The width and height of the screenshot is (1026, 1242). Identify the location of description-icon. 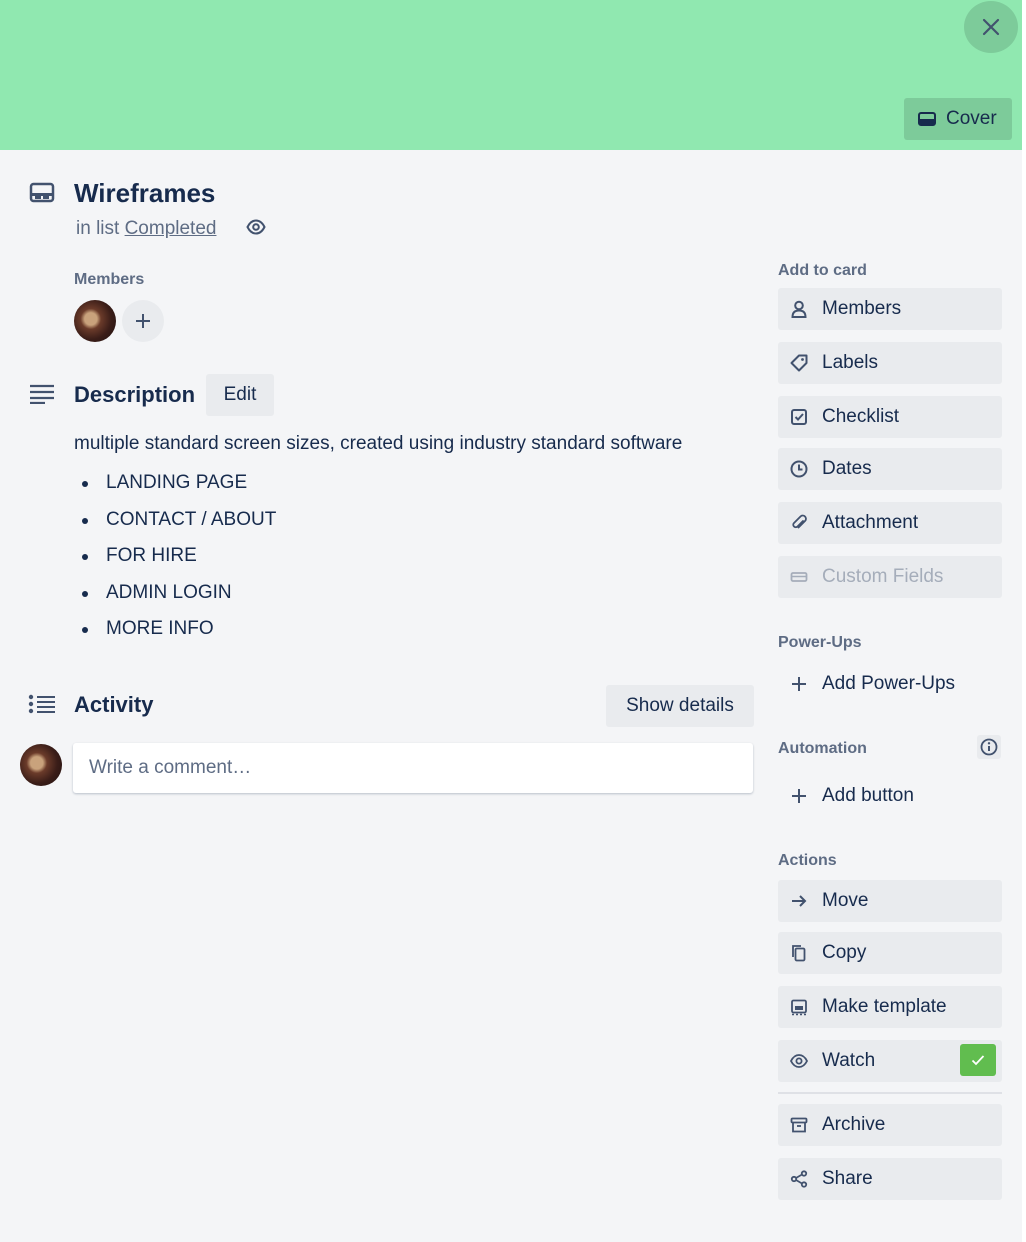
(42, 394).